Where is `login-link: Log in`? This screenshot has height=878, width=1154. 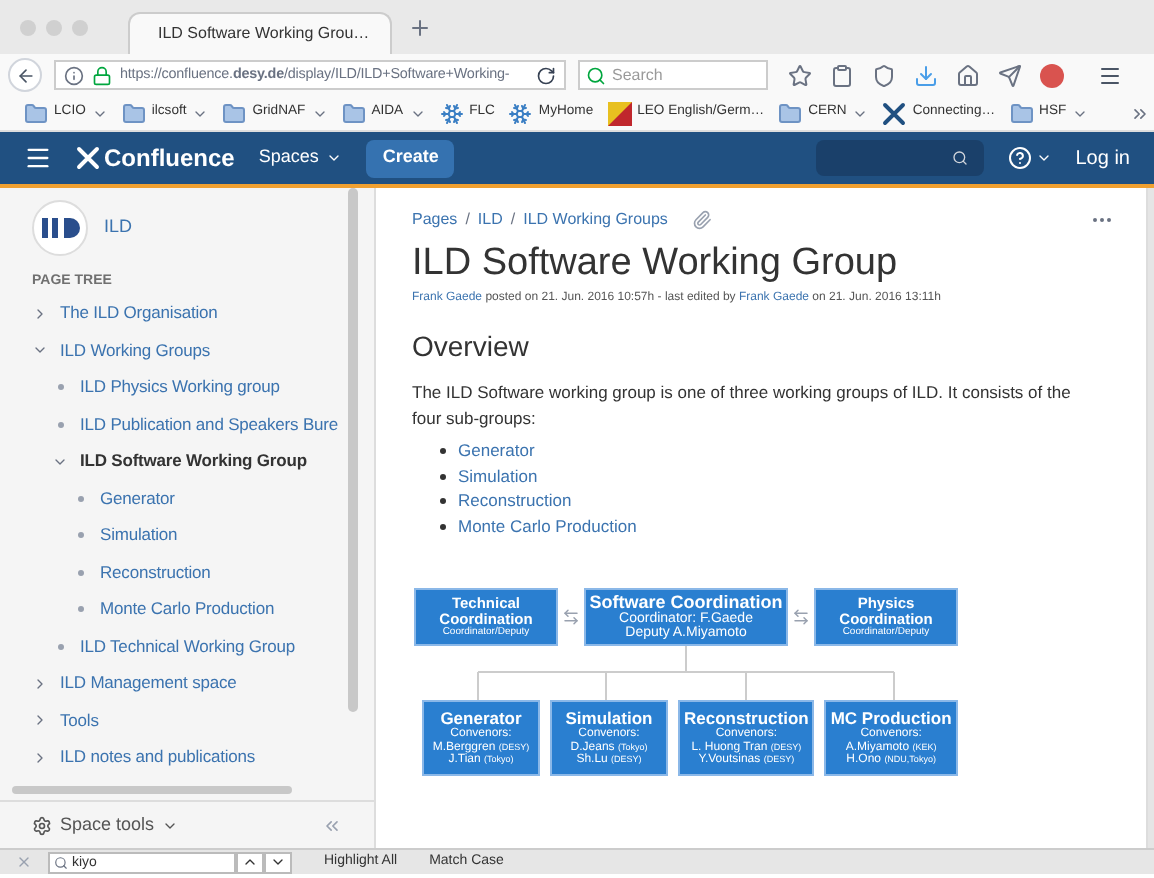
login-link: Log in is located at coordinates (1102, 158).